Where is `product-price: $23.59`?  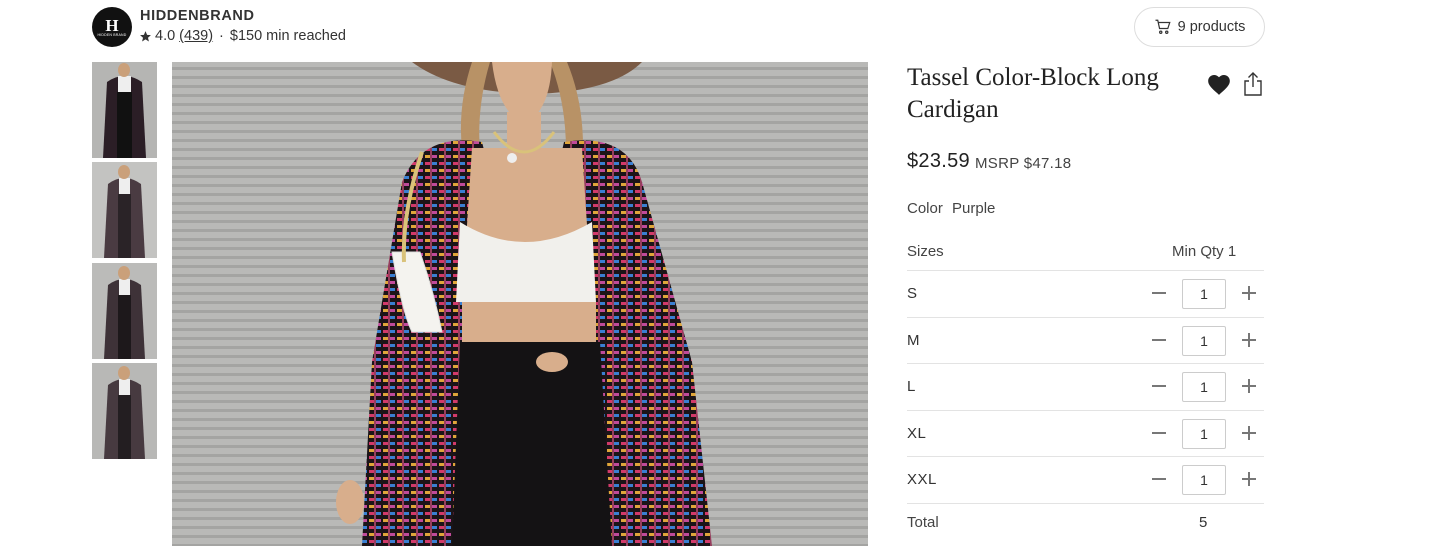
product-price: $23.59 is located at coordinates (938, 161).